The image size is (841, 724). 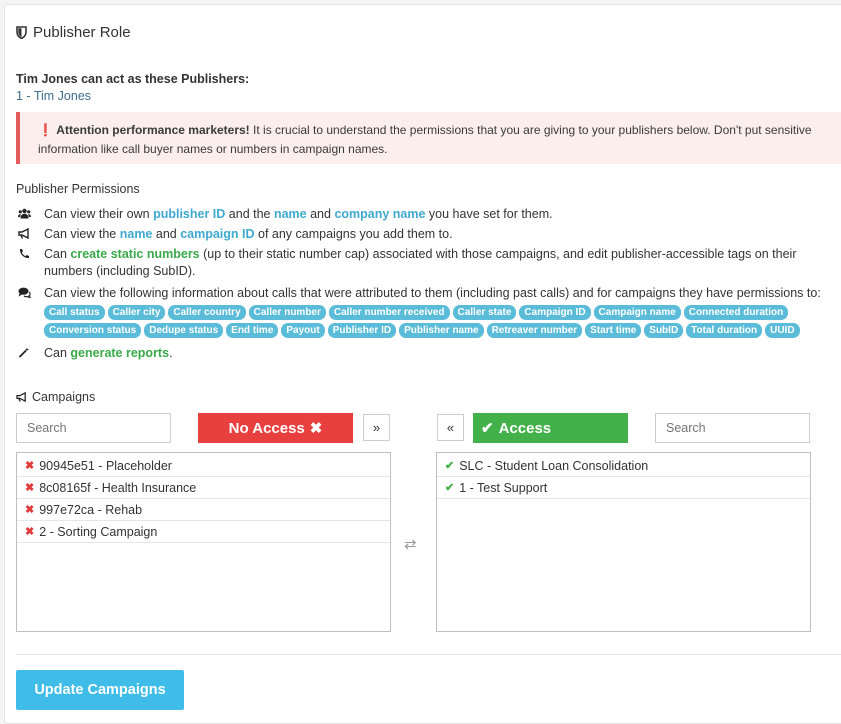 What do you see at coordinates (93, 428) in the screenshot?
I see `no-access-search-input` at bounding box center [93, 428].